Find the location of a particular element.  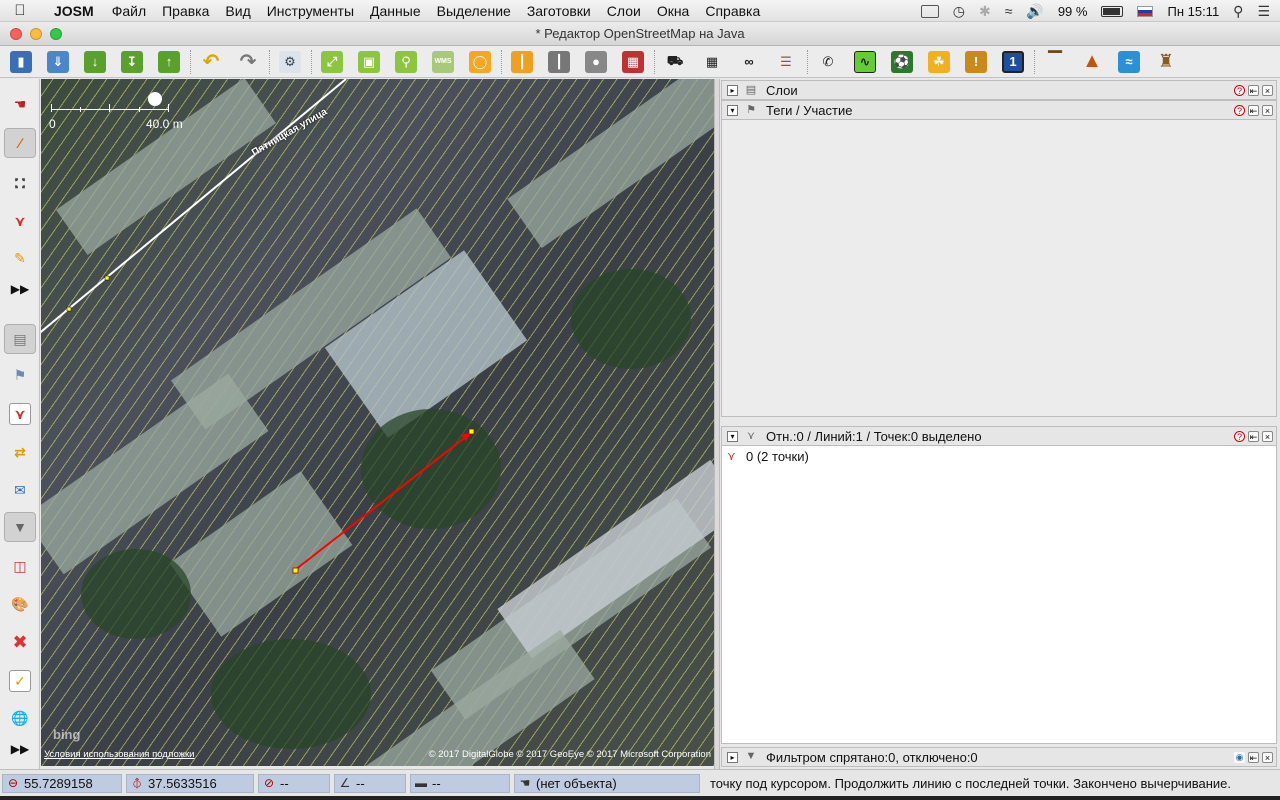

upload-button: ↑ is located at coordinates (169, 62).